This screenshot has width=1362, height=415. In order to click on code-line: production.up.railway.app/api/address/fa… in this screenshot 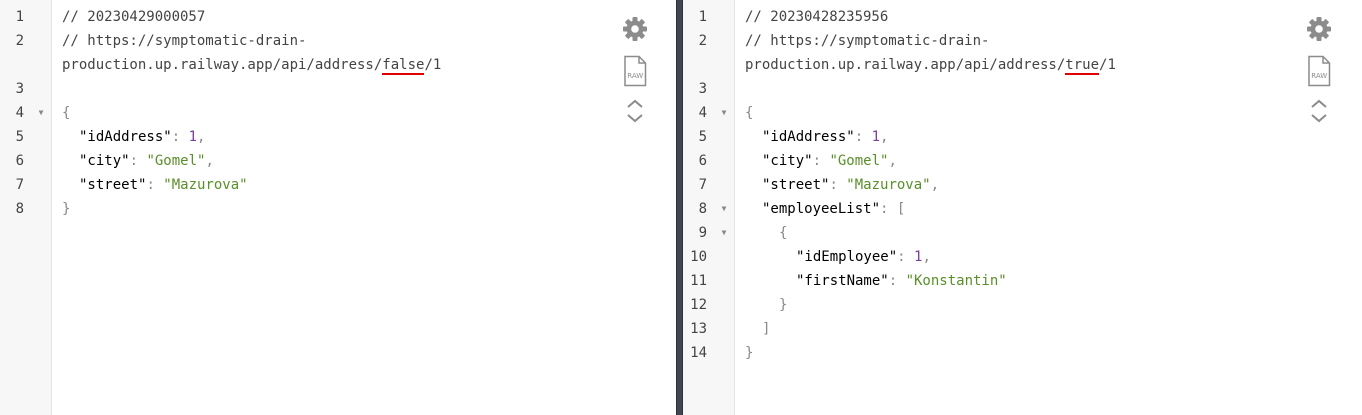, I will do `click(310, 65)`.